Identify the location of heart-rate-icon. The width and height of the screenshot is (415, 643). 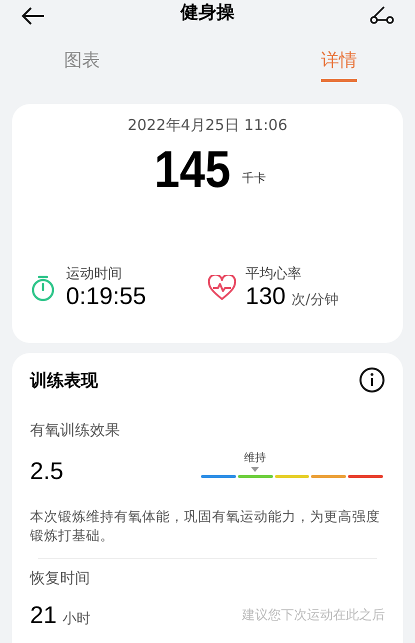
(222, 288).